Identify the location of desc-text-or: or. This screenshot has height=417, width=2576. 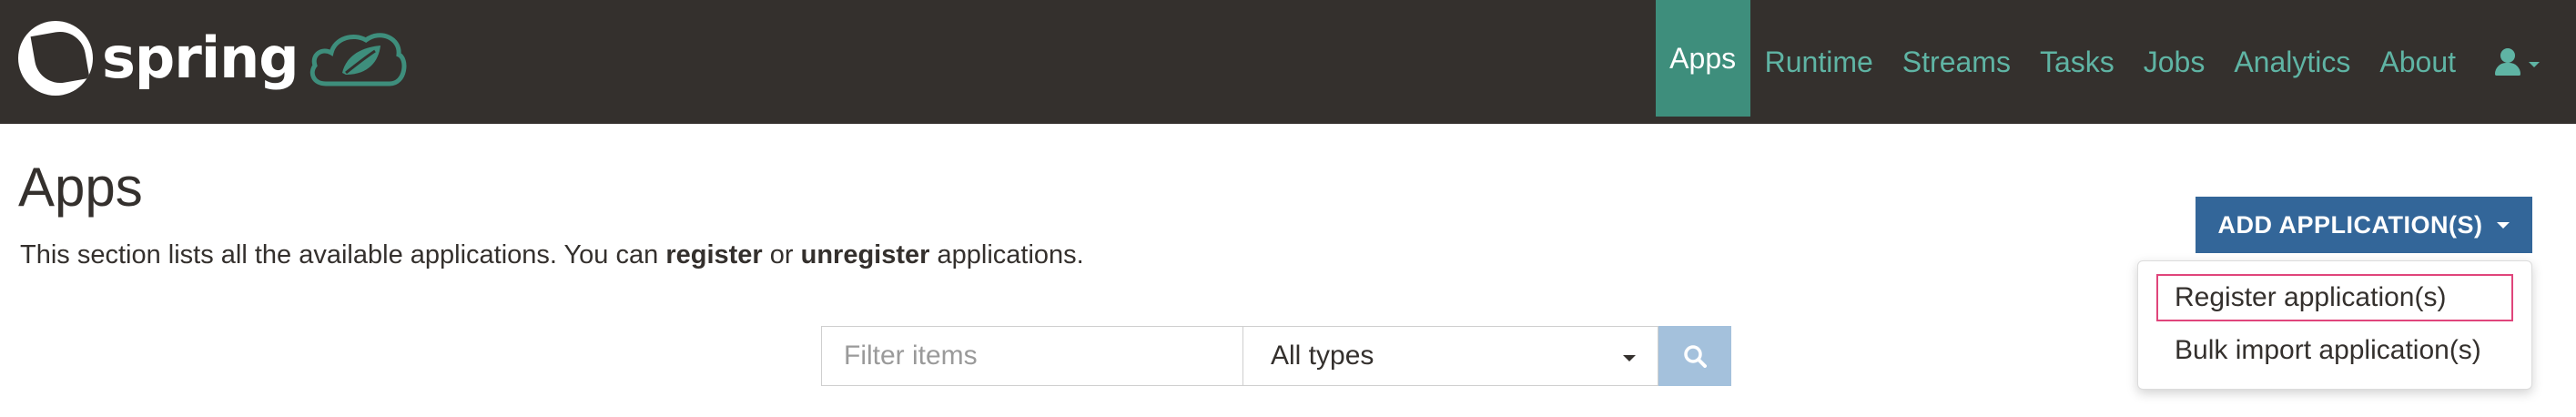
(781, 255).